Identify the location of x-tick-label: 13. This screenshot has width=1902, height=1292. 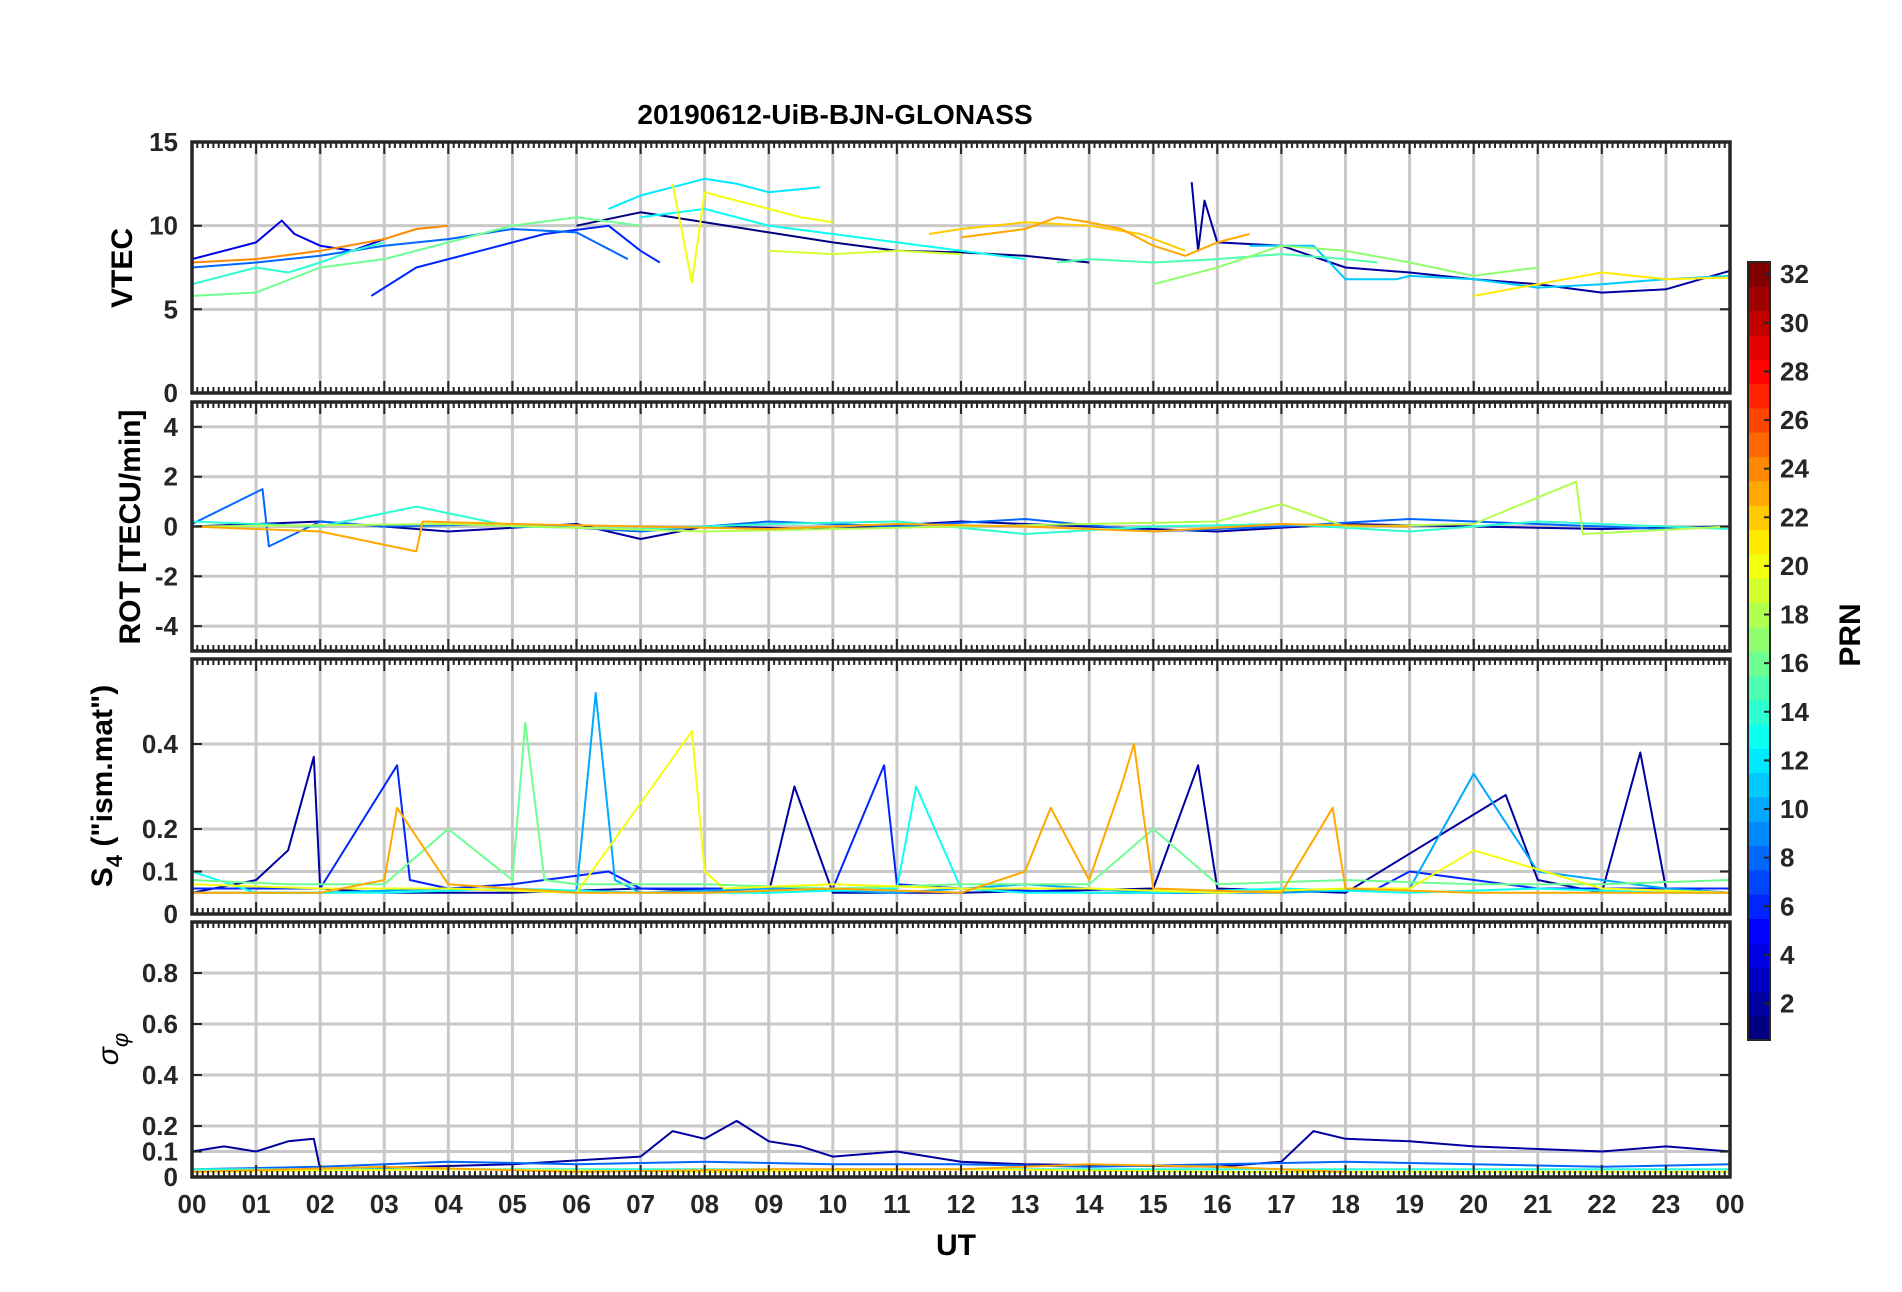
(1025, 1204).